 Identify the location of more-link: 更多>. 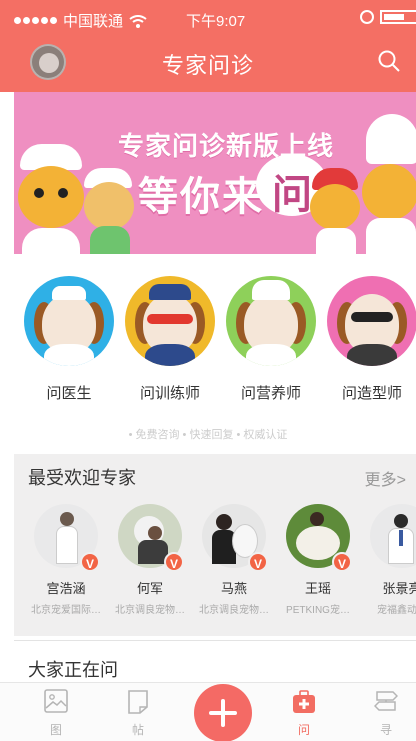
(385, 478).